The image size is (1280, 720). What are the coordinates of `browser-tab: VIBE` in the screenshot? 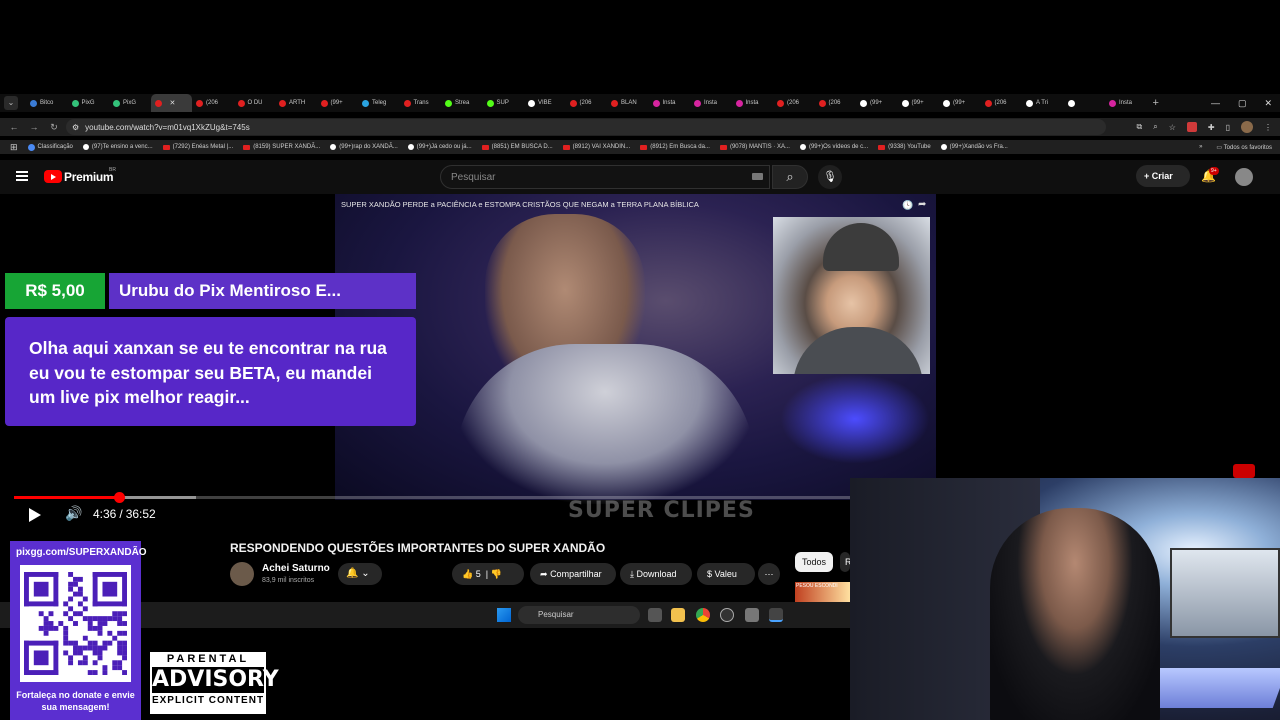 It's located at (545, 103).